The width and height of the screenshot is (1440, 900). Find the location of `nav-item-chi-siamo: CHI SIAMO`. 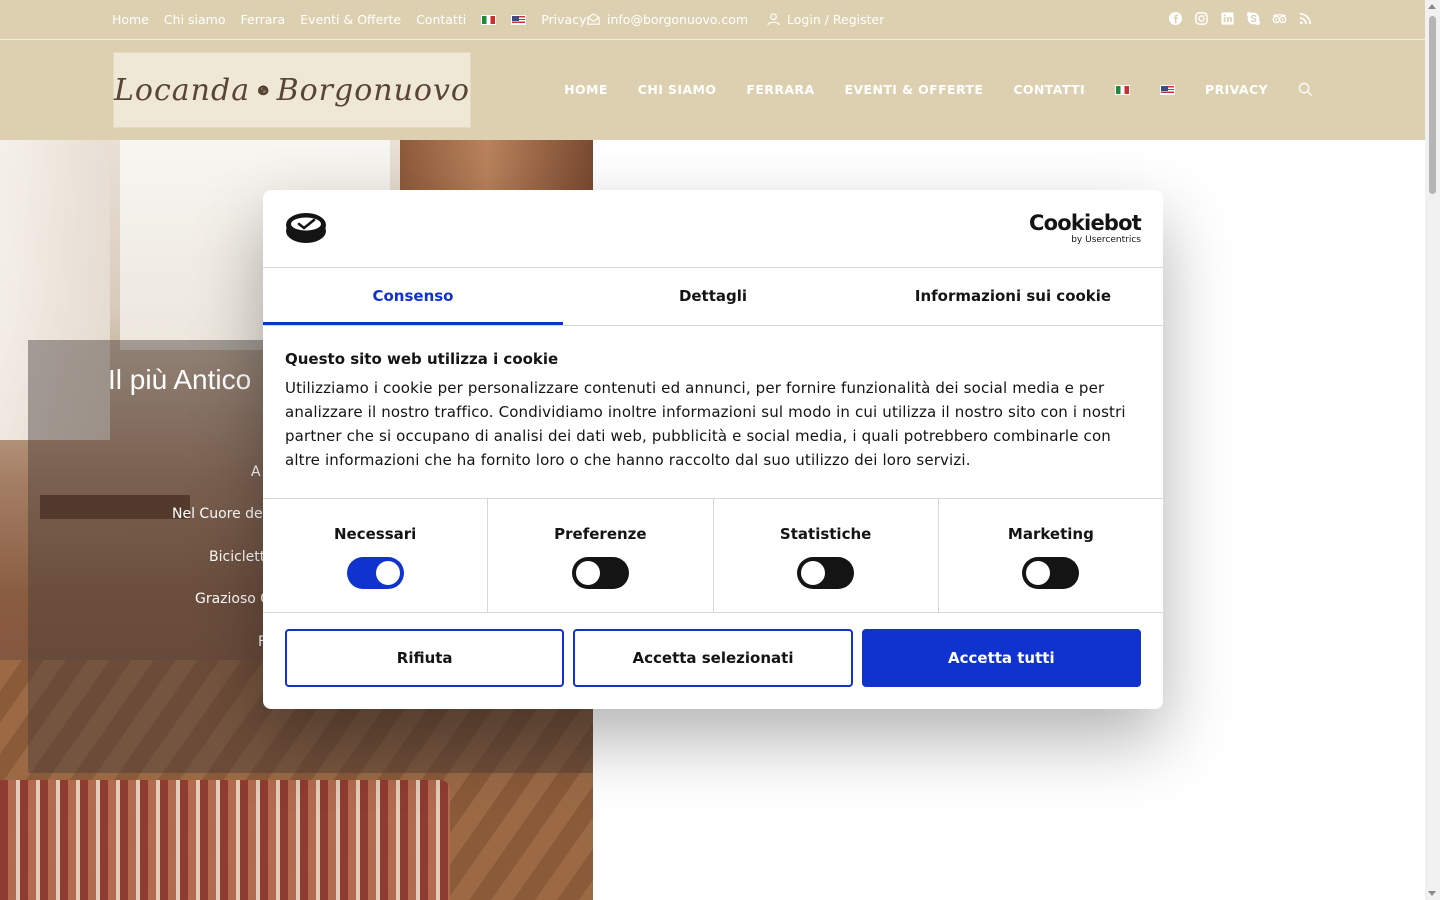

nav-item-chi-siamo: CHI SIAMO is located at coordinates (677, 89).